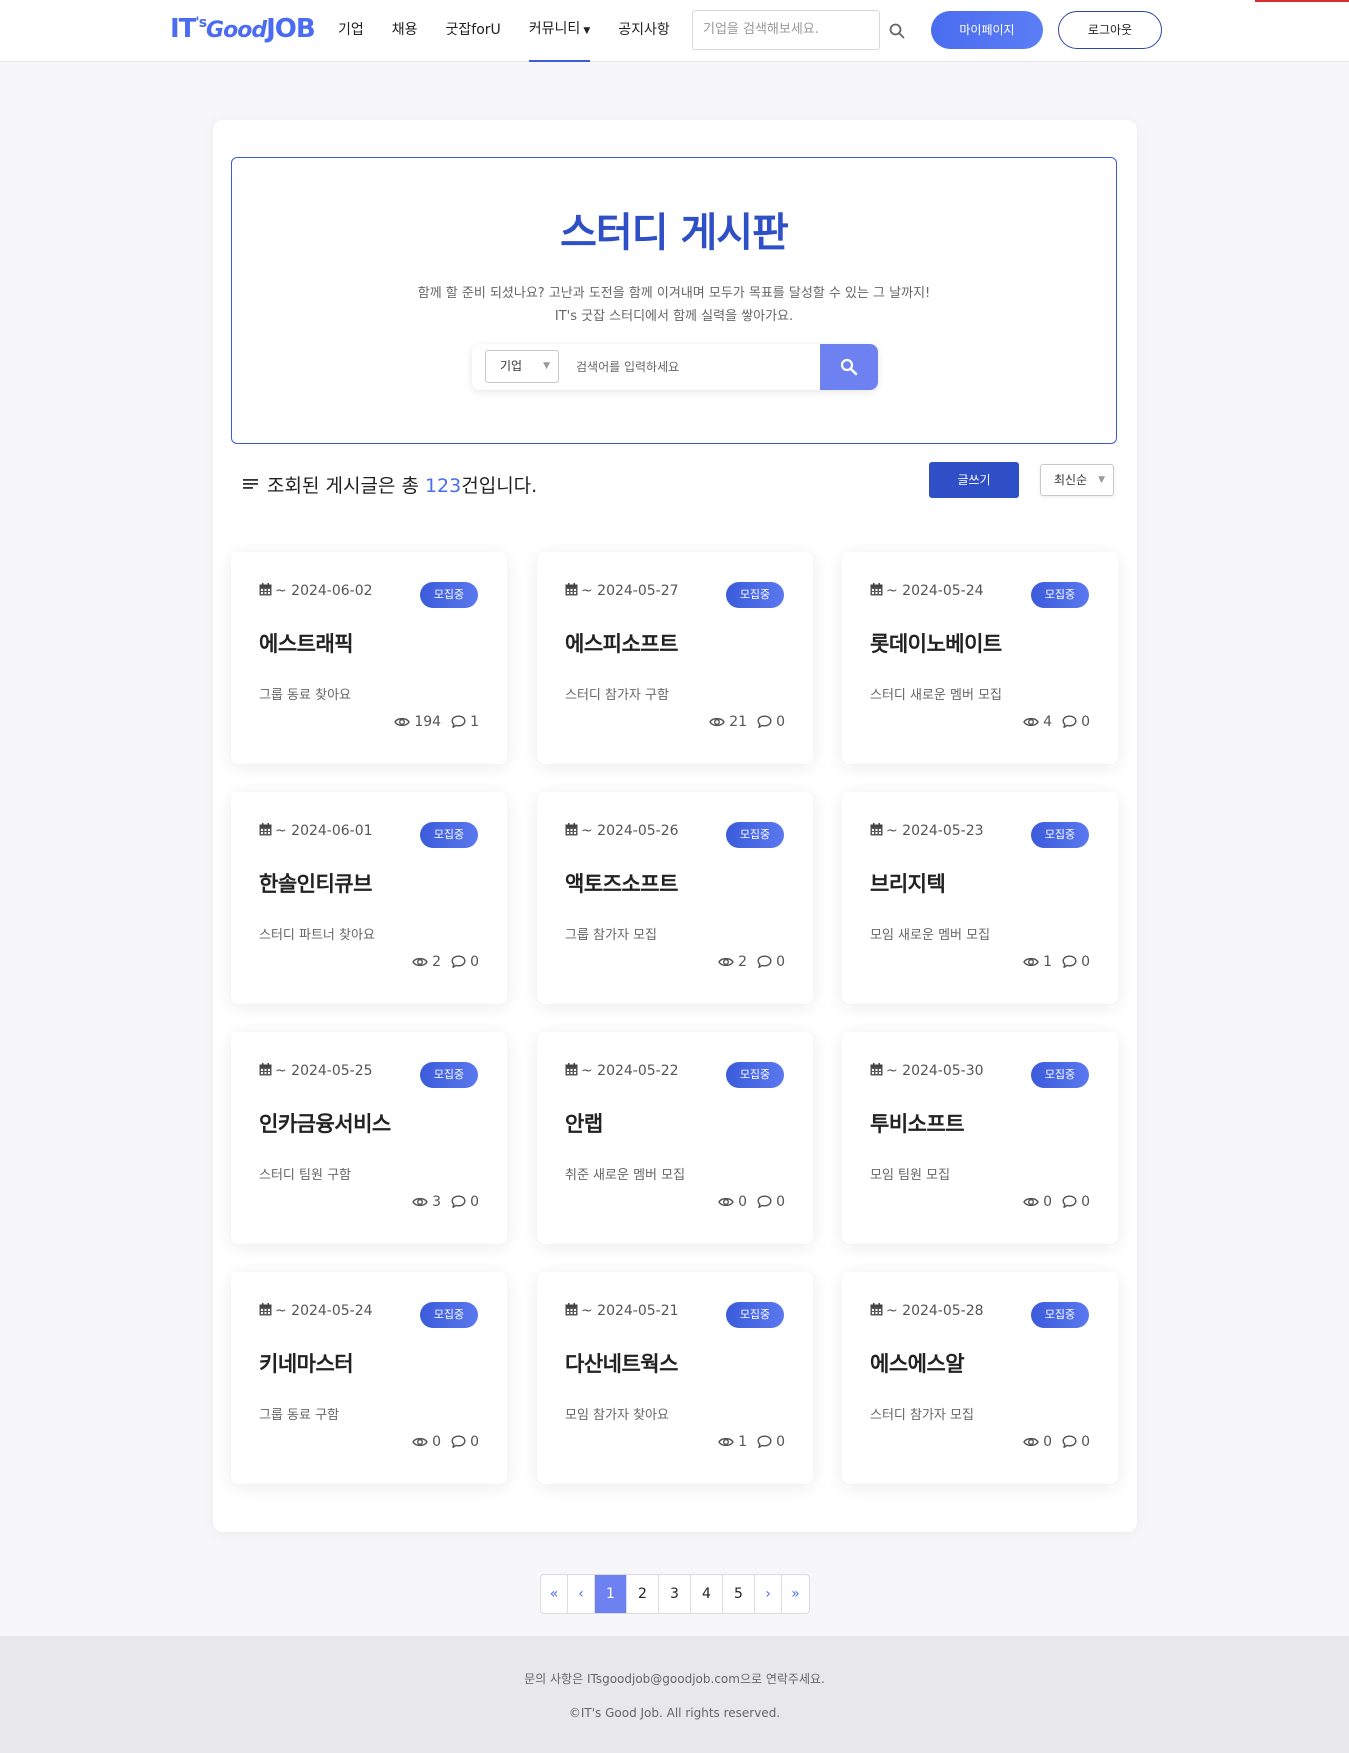 This screenshot has width=1349, height=1753. I want to click on pagination: « ‹ 1 2 3 4 5 › », so click(675, 1594).